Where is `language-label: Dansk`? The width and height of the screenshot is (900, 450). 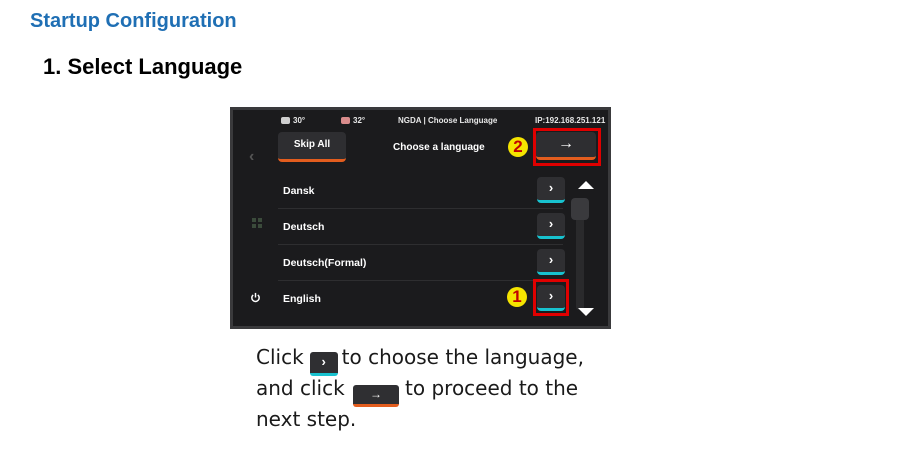
language-label: Dansk is located at coordinates (299, 191).